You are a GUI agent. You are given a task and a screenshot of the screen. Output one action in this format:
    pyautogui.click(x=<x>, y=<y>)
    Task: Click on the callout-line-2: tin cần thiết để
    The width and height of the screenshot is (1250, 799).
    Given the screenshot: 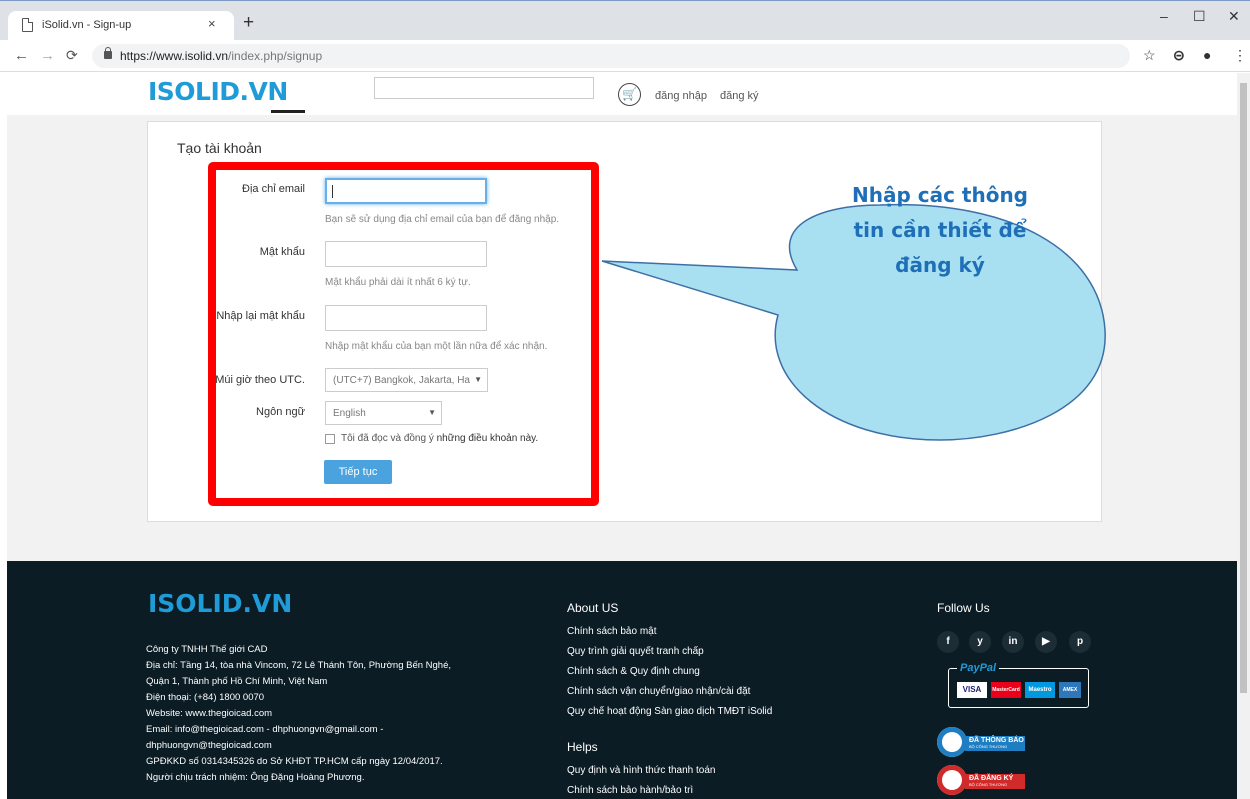 What is the action you would take?
    pyautogui.click(x=940, y=230)
    